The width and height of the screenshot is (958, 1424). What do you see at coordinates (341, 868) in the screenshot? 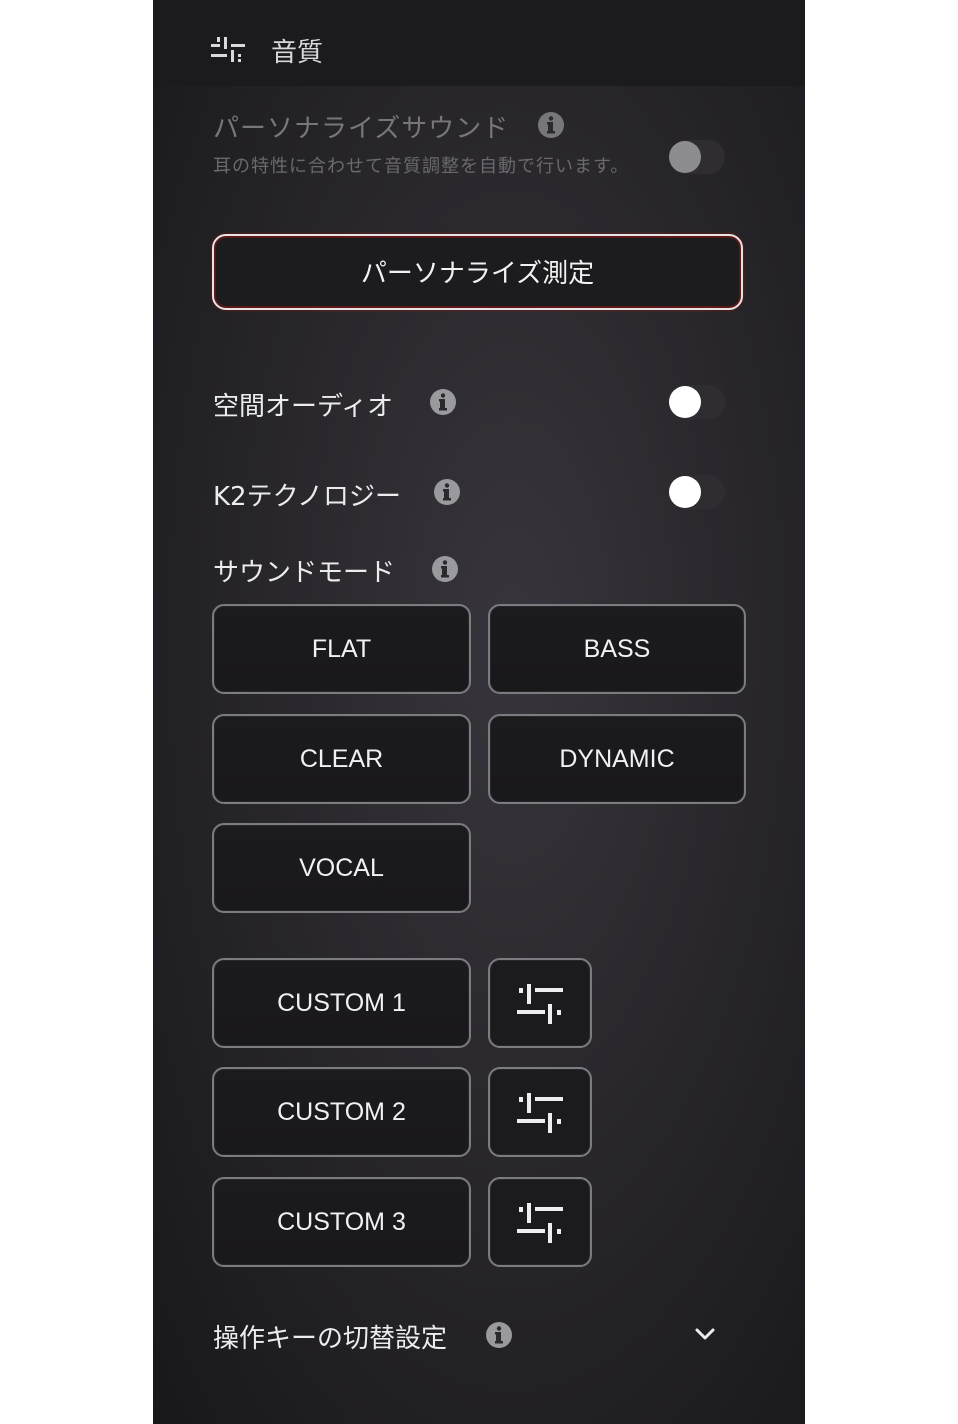
I see `sound-mode-vocal-button: VOCAL` at bounding box center [341, 868].